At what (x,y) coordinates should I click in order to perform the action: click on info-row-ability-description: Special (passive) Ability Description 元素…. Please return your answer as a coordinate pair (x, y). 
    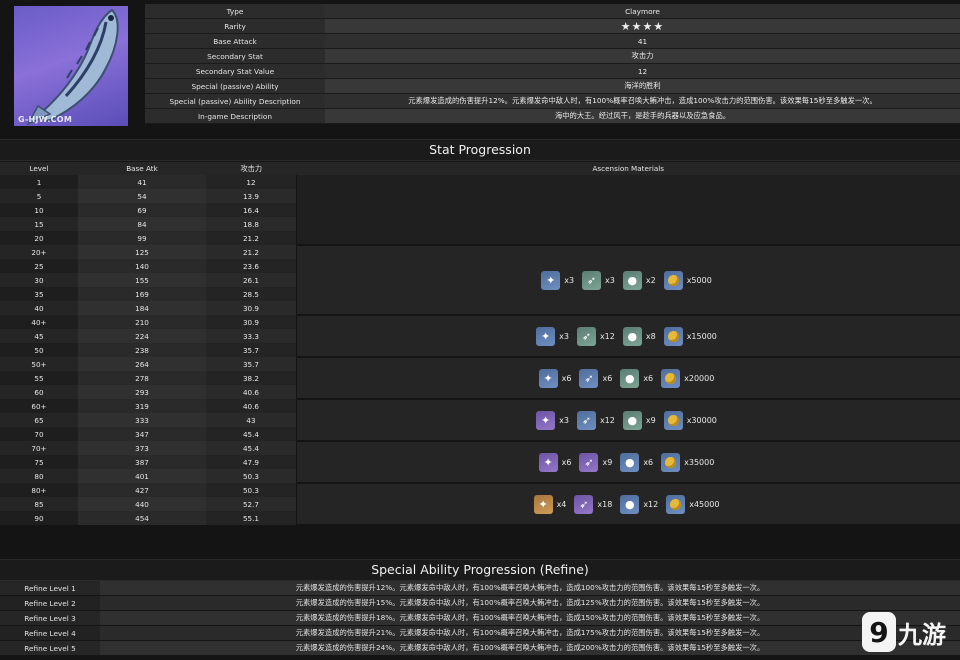
    Looking at the image, I should click on (552, 101).